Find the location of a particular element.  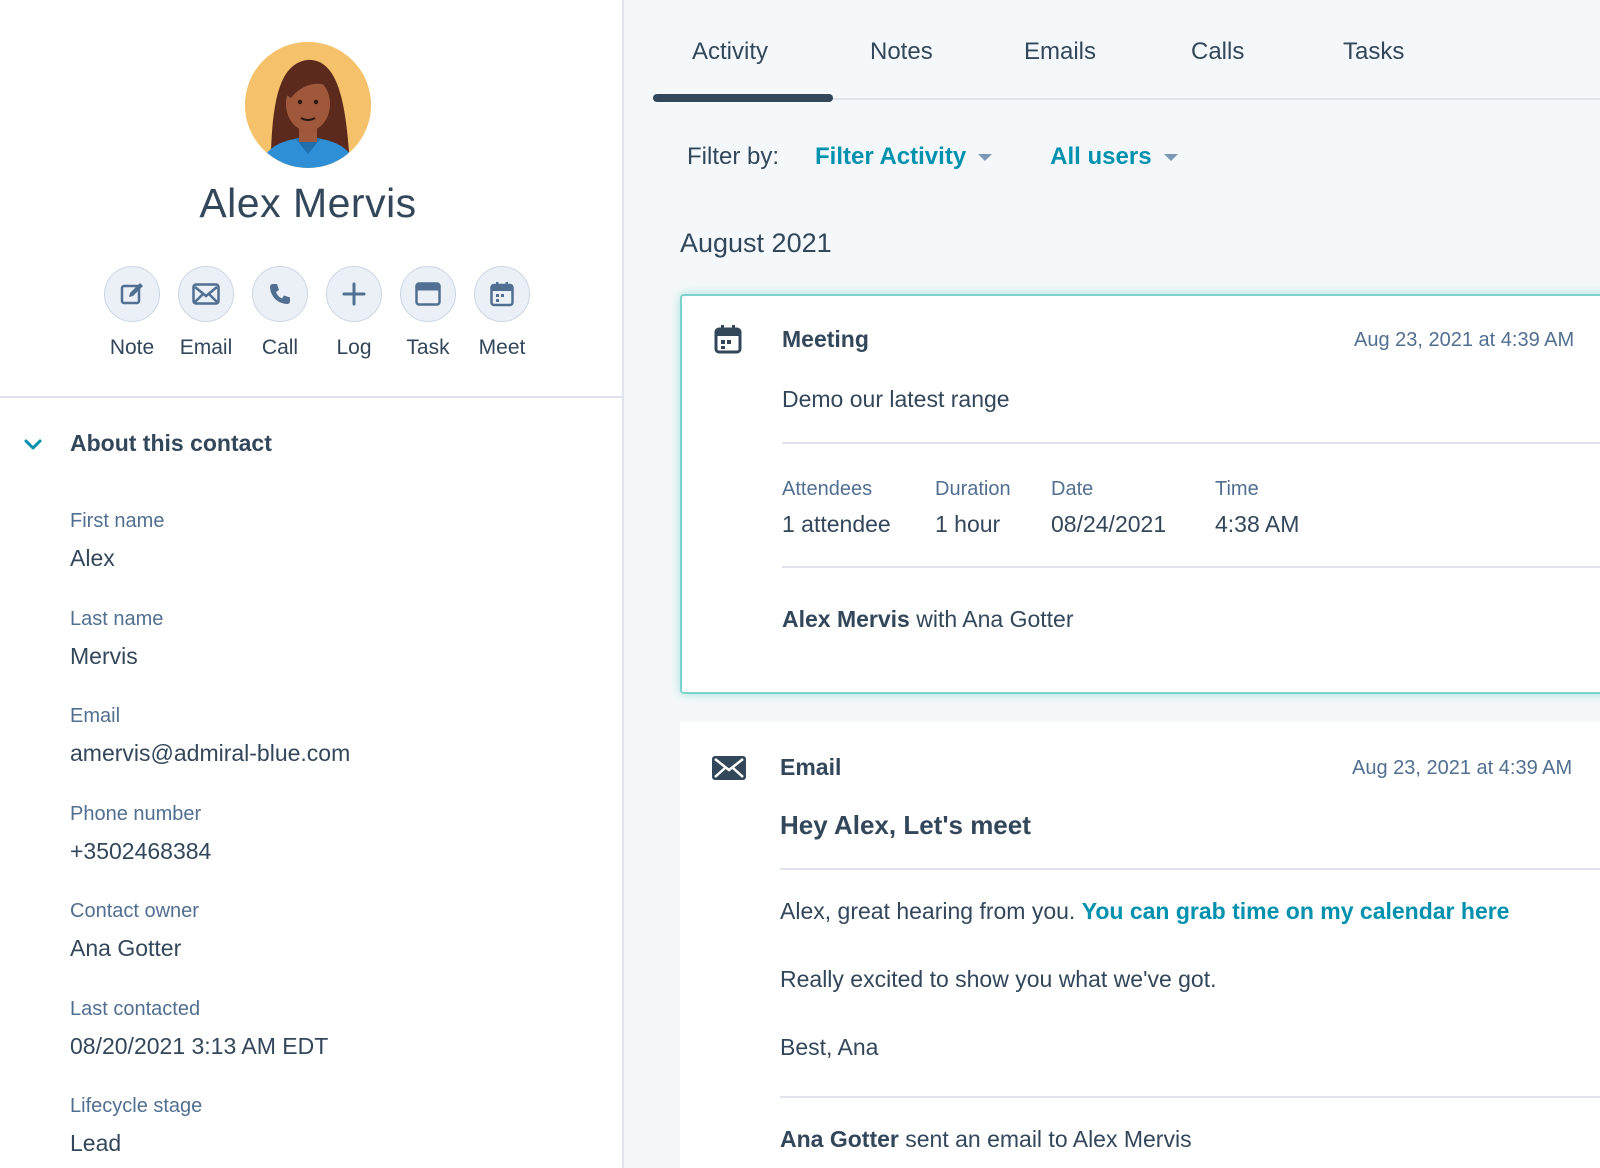

call-action-button: Call is located at coordinates (280, 313).